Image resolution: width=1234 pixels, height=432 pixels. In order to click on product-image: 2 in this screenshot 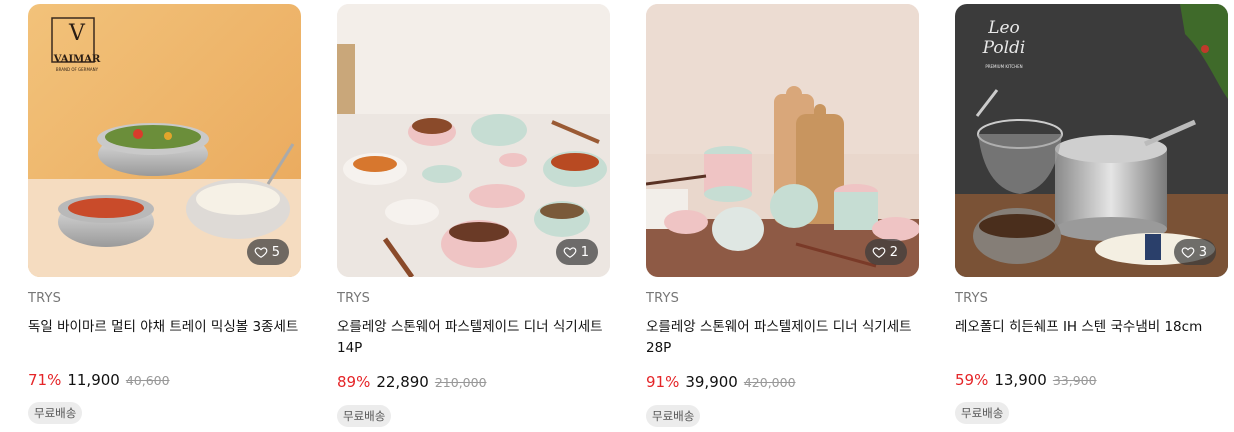, I will do `click(782, 140)`.